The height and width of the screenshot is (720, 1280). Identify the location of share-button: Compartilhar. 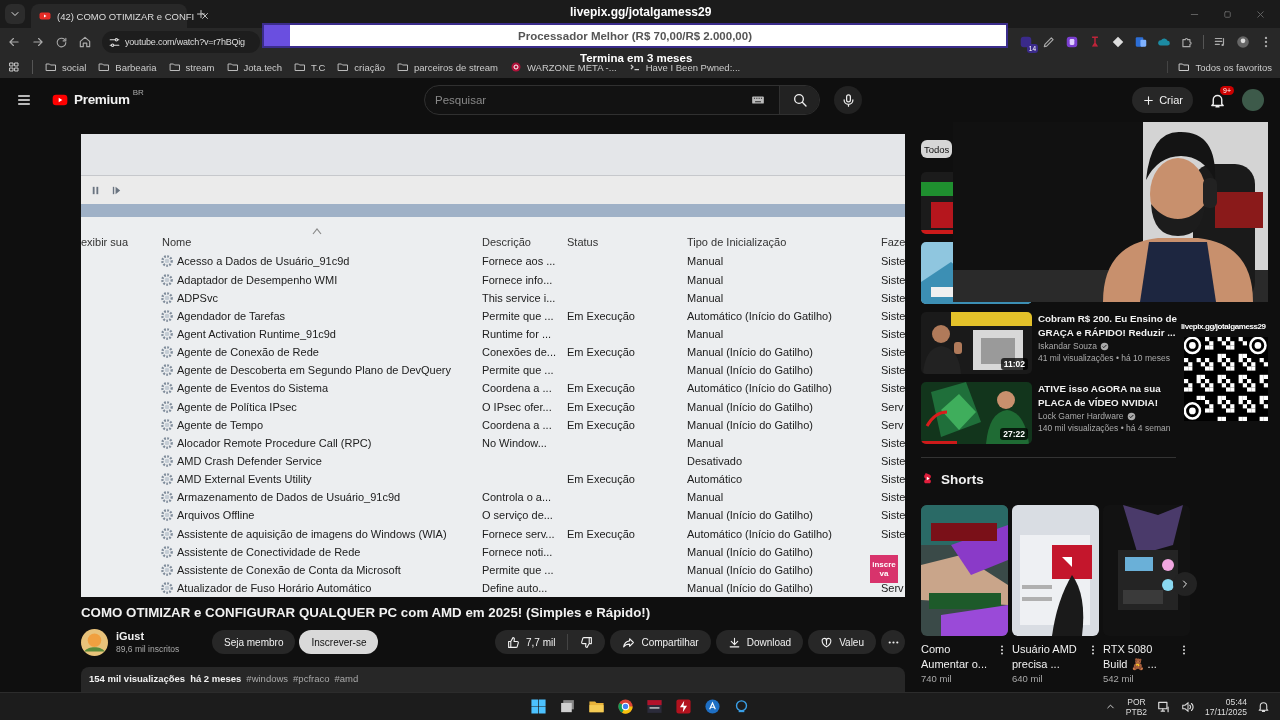
(660, 642).